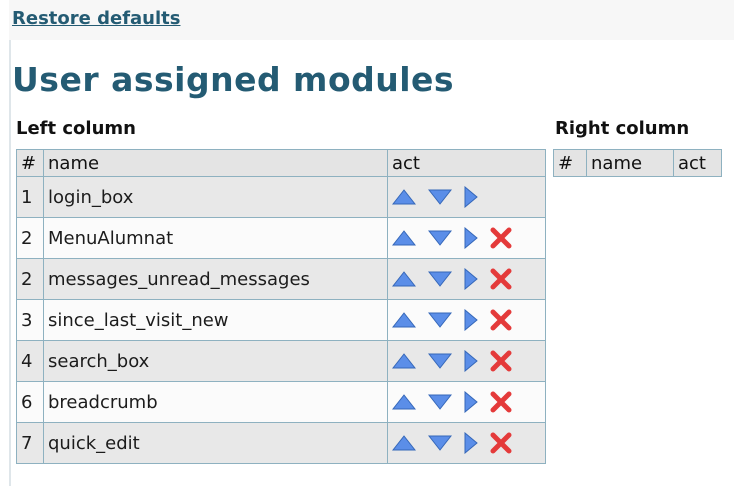  I want to click on module-name: MenuAlumnat, so click(215, 238).